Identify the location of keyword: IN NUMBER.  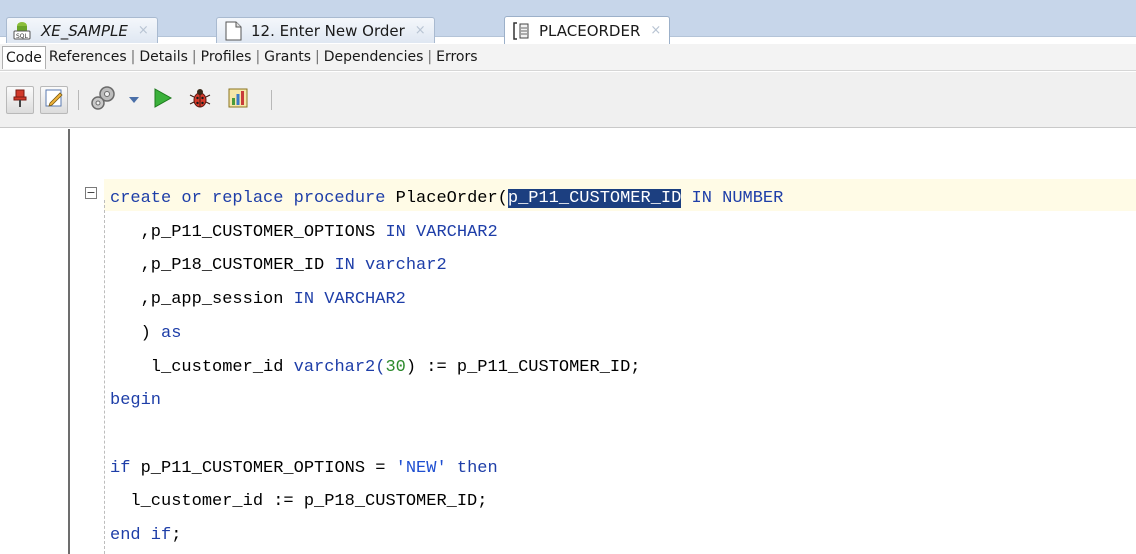
(732, 198).